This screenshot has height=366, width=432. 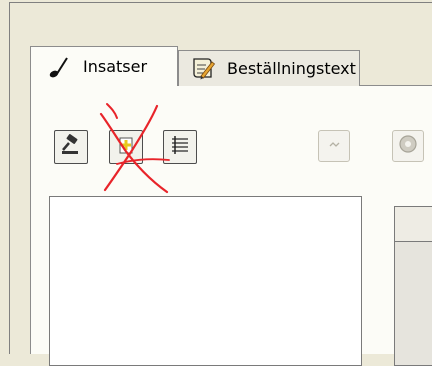 I want to click on disabled-circle-action-button, so click(x=408, y=146).